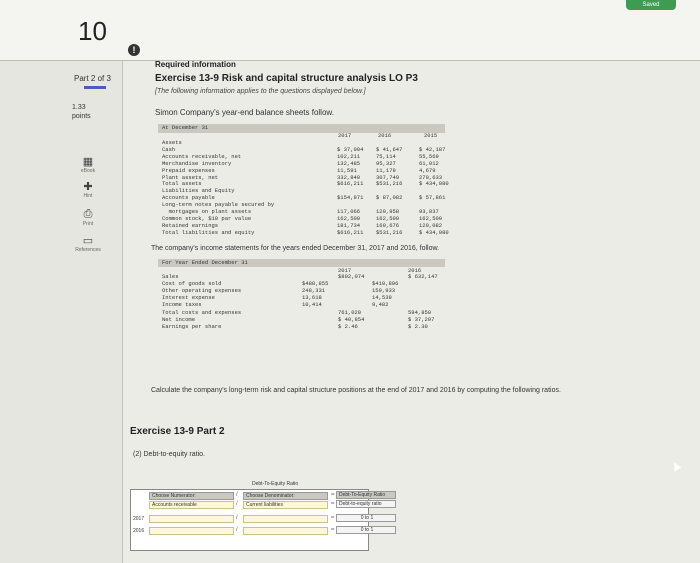  What do you see at coordinates (88, 187) in the screenshot?
I see `hint-icon: ✚` at bounding box center [88, 187].